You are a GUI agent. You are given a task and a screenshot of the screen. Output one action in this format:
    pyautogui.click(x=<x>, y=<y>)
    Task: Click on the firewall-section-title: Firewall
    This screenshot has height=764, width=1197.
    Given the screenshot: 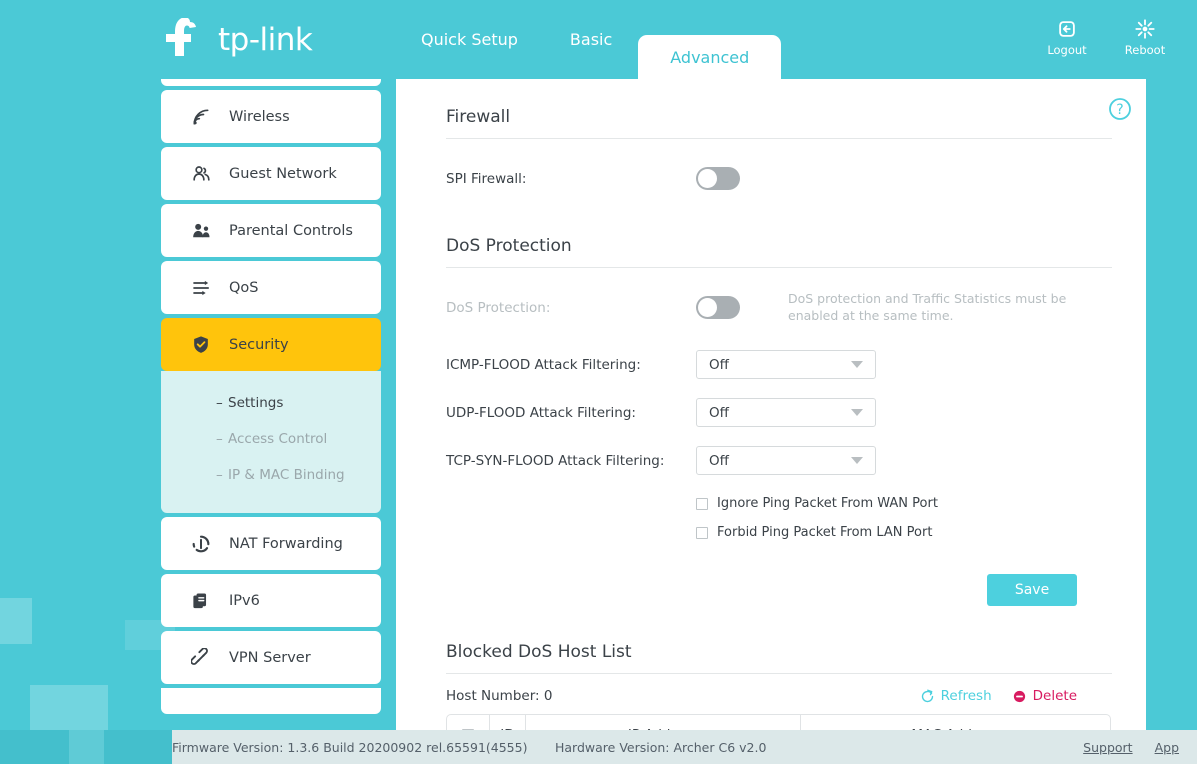 What is the action you would take?
    pyautogui.click(x=478, y=117)
    